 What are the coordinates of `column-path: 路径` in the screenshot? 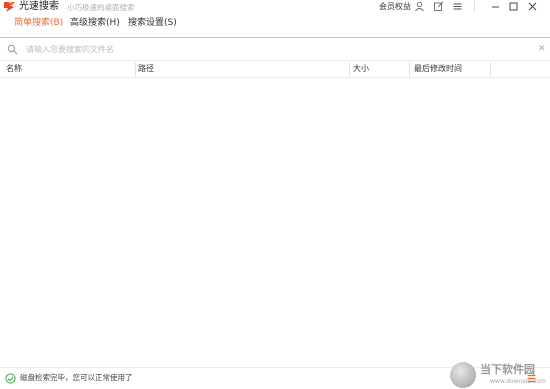 It's located at (240, 69).